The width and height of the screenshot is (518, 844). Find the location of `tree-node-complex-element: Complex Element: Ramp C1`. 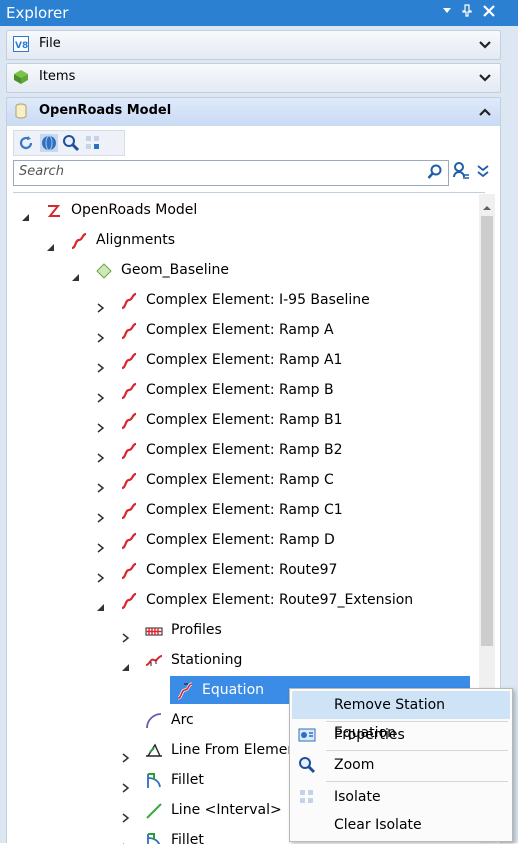

tree-node-complex-element: Complex Element: Ramp C1 is located at coordinates (243, 510).